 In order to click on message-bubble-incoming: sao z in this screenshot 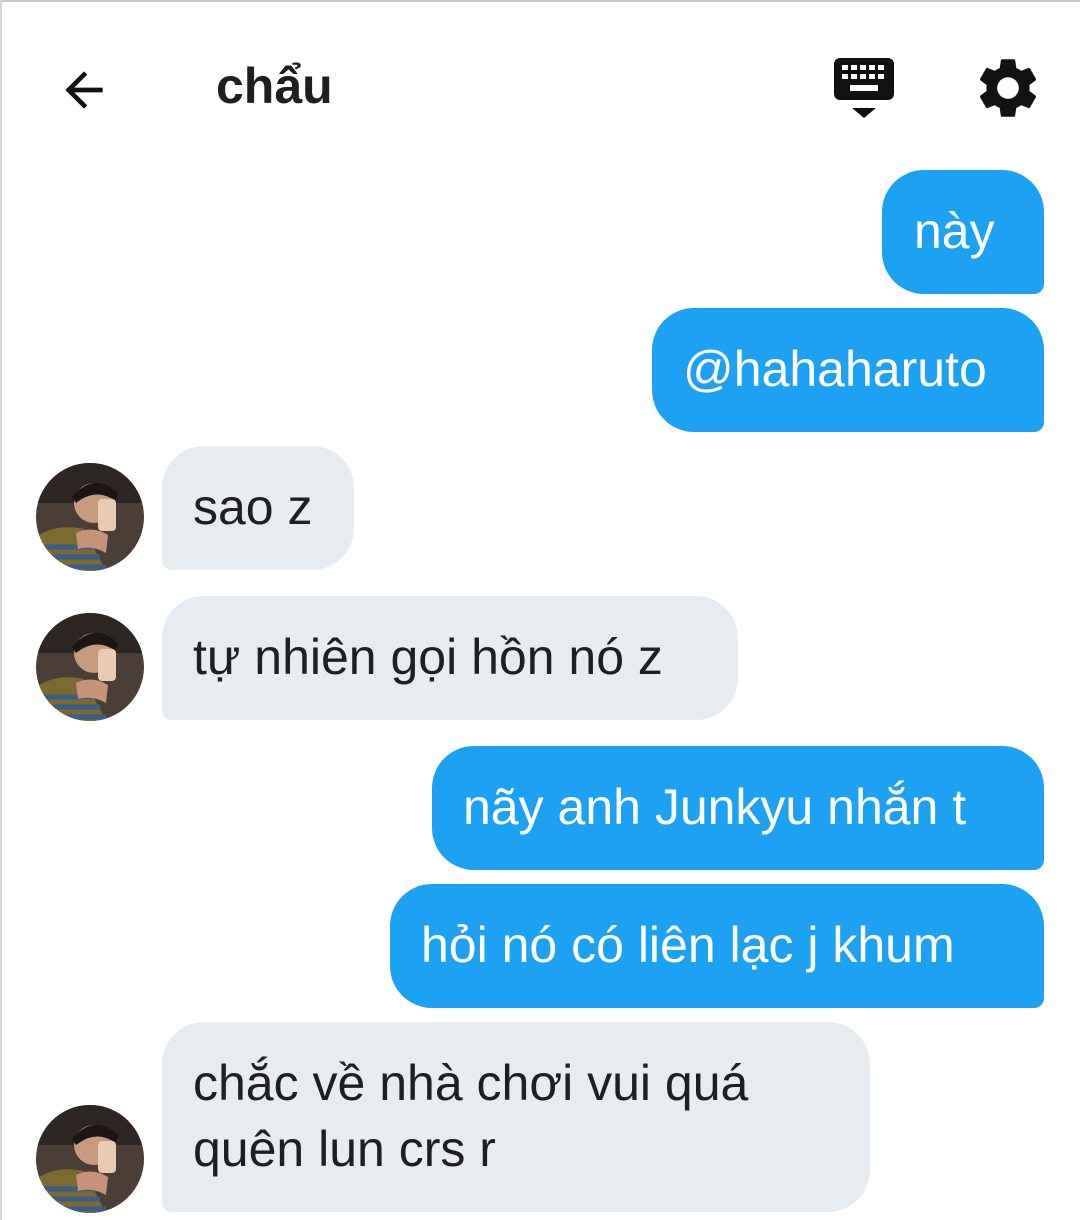, I will do `click(258, 508)`.